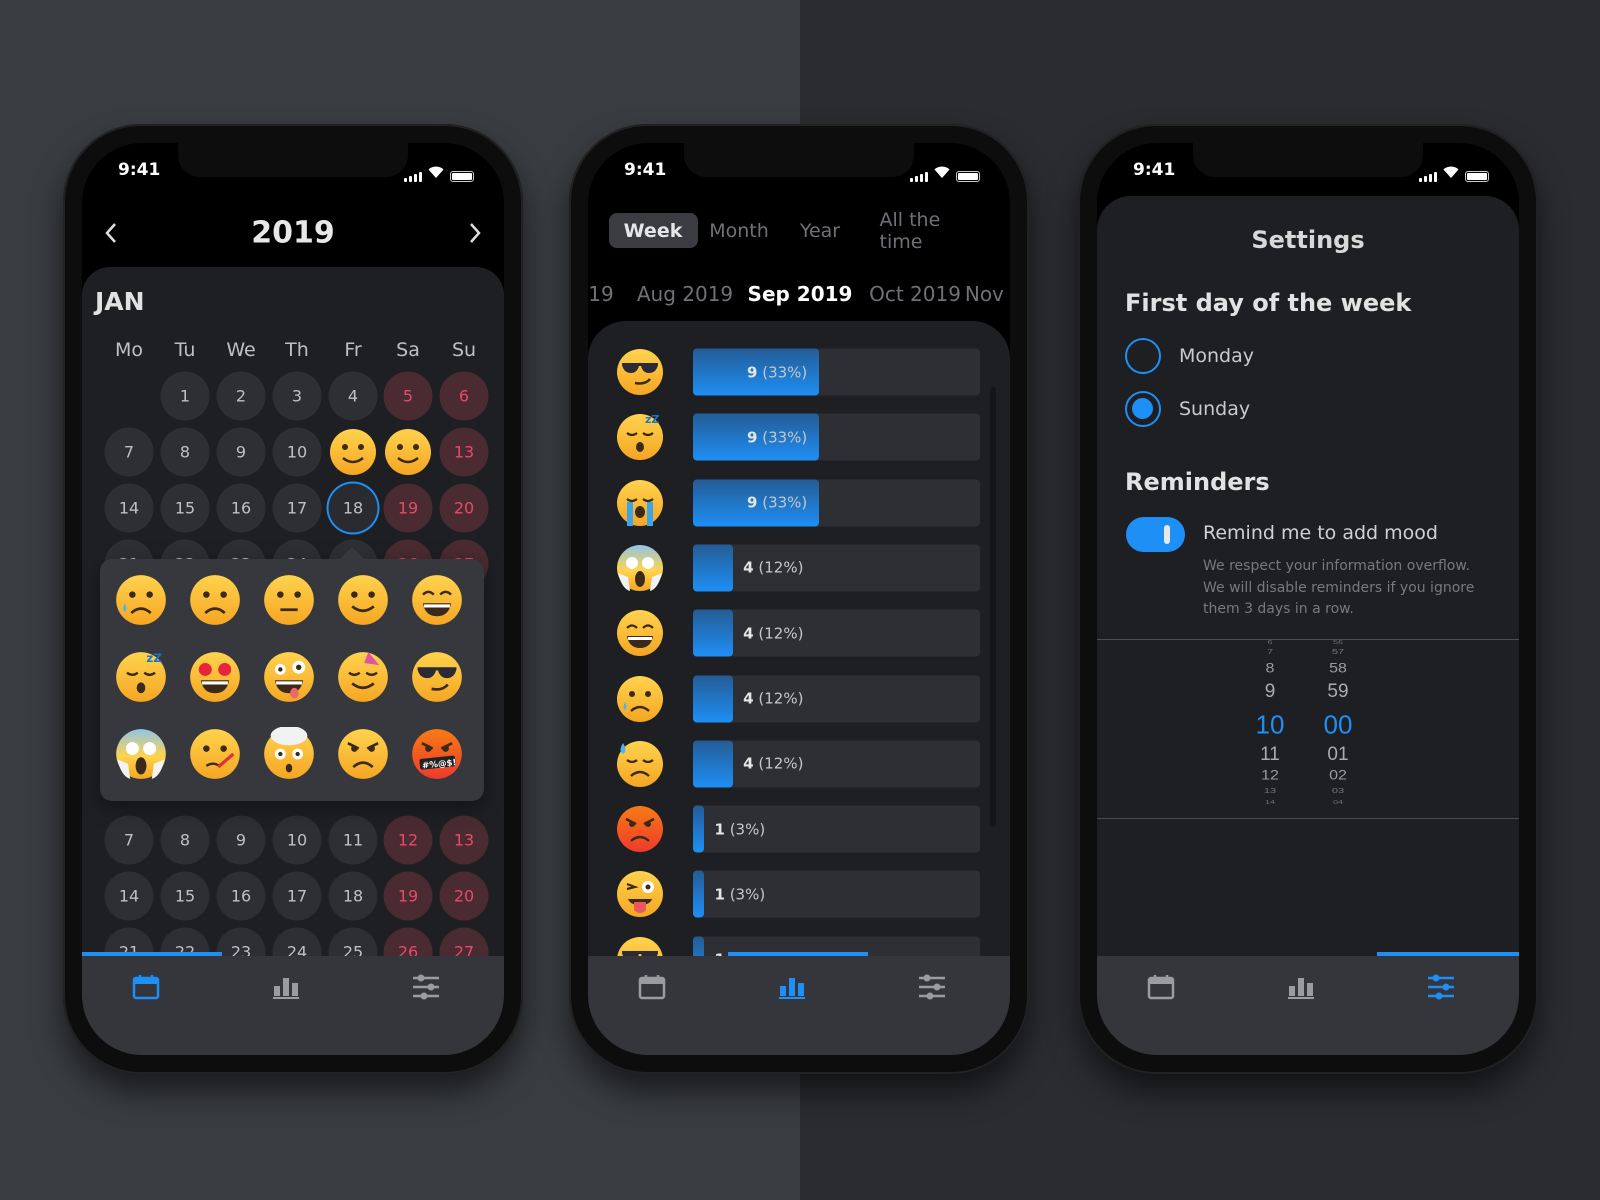 This screenshot has width=1600, height=1200. Describe the element at coordinates (289, 755) in the screenshot. I see `mind-blown-emoji-icon` at that location.